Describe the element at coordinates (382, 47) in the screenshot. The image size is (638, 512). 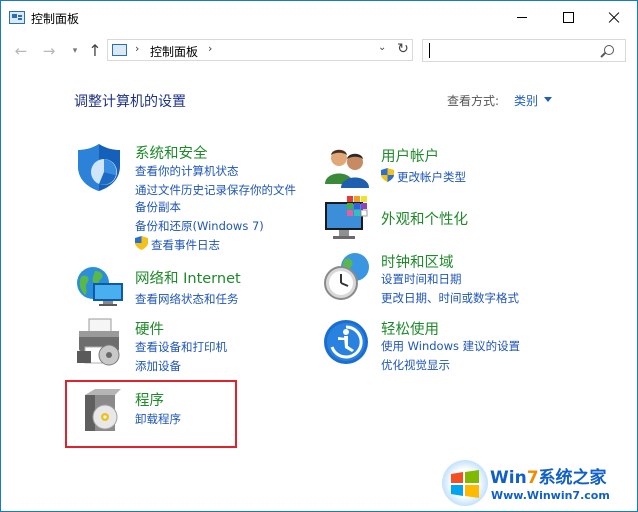
I see `address-dropdown-icon: ⌄` at that location.